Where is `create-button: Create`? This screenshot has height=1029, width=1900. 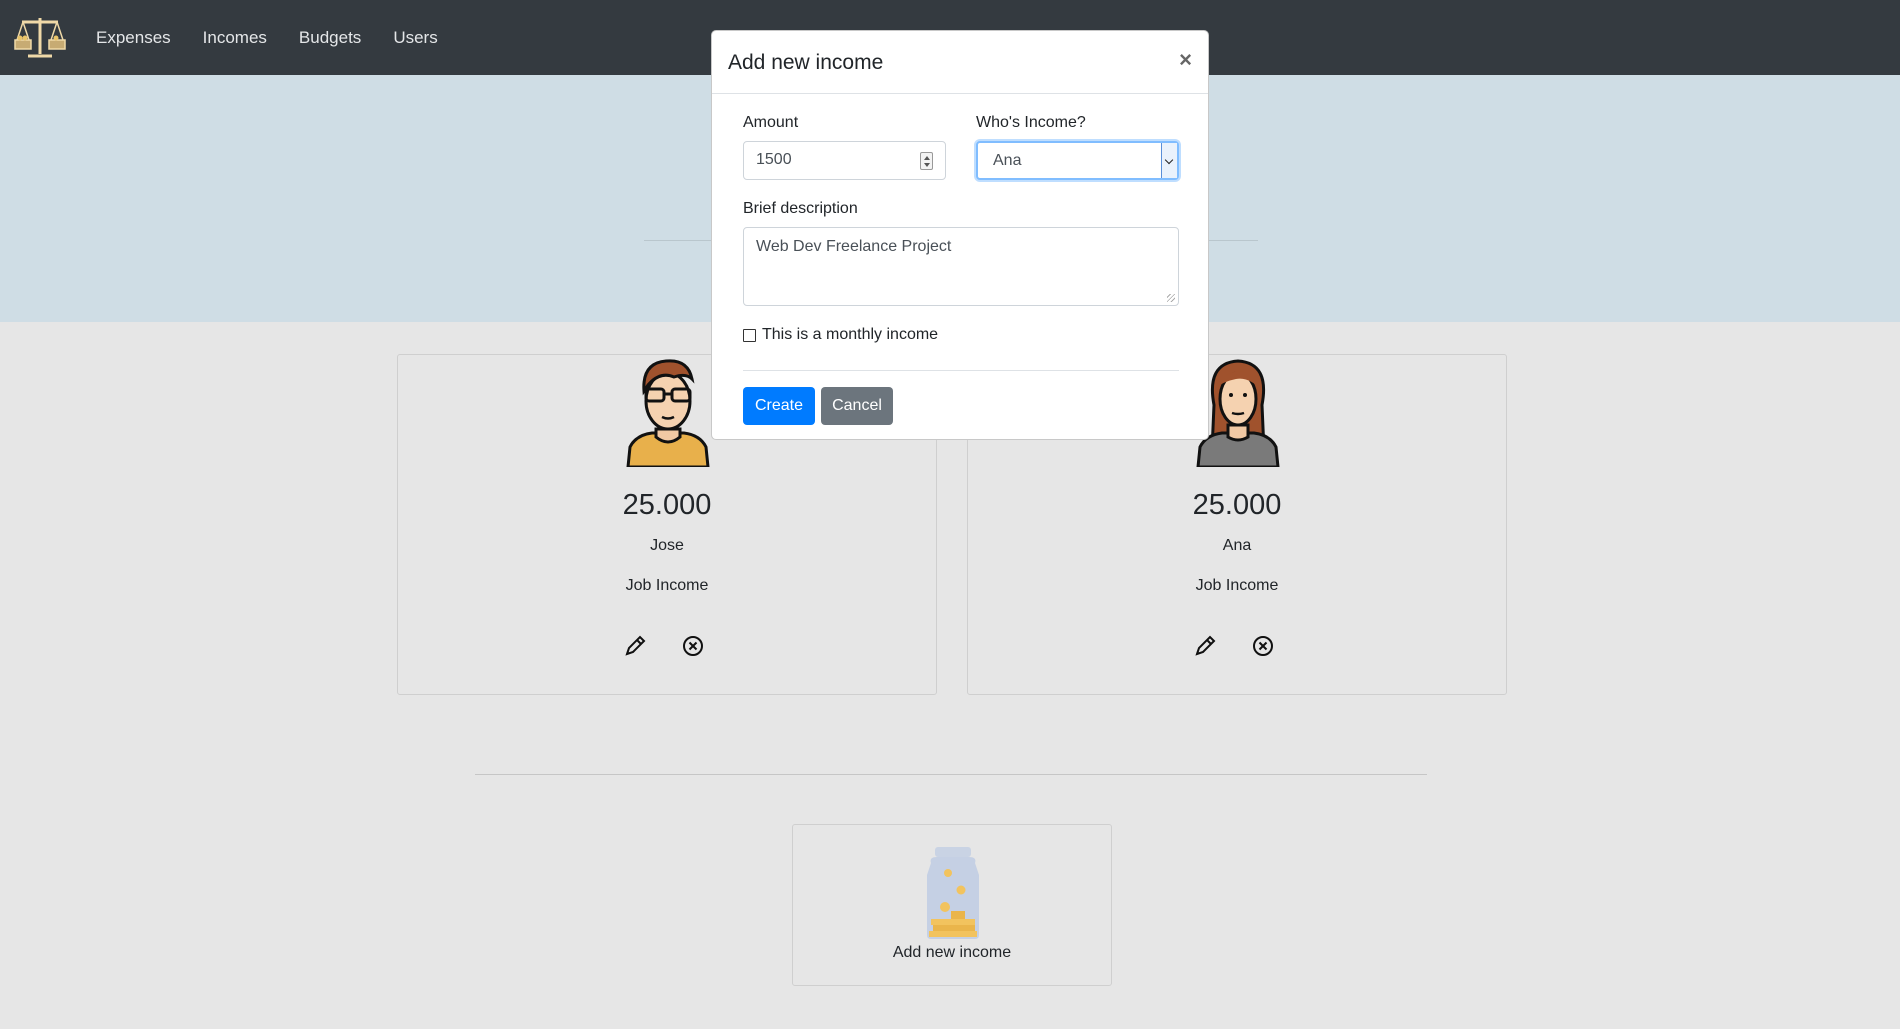
create-button: Create is located at coordinates (779, 406).